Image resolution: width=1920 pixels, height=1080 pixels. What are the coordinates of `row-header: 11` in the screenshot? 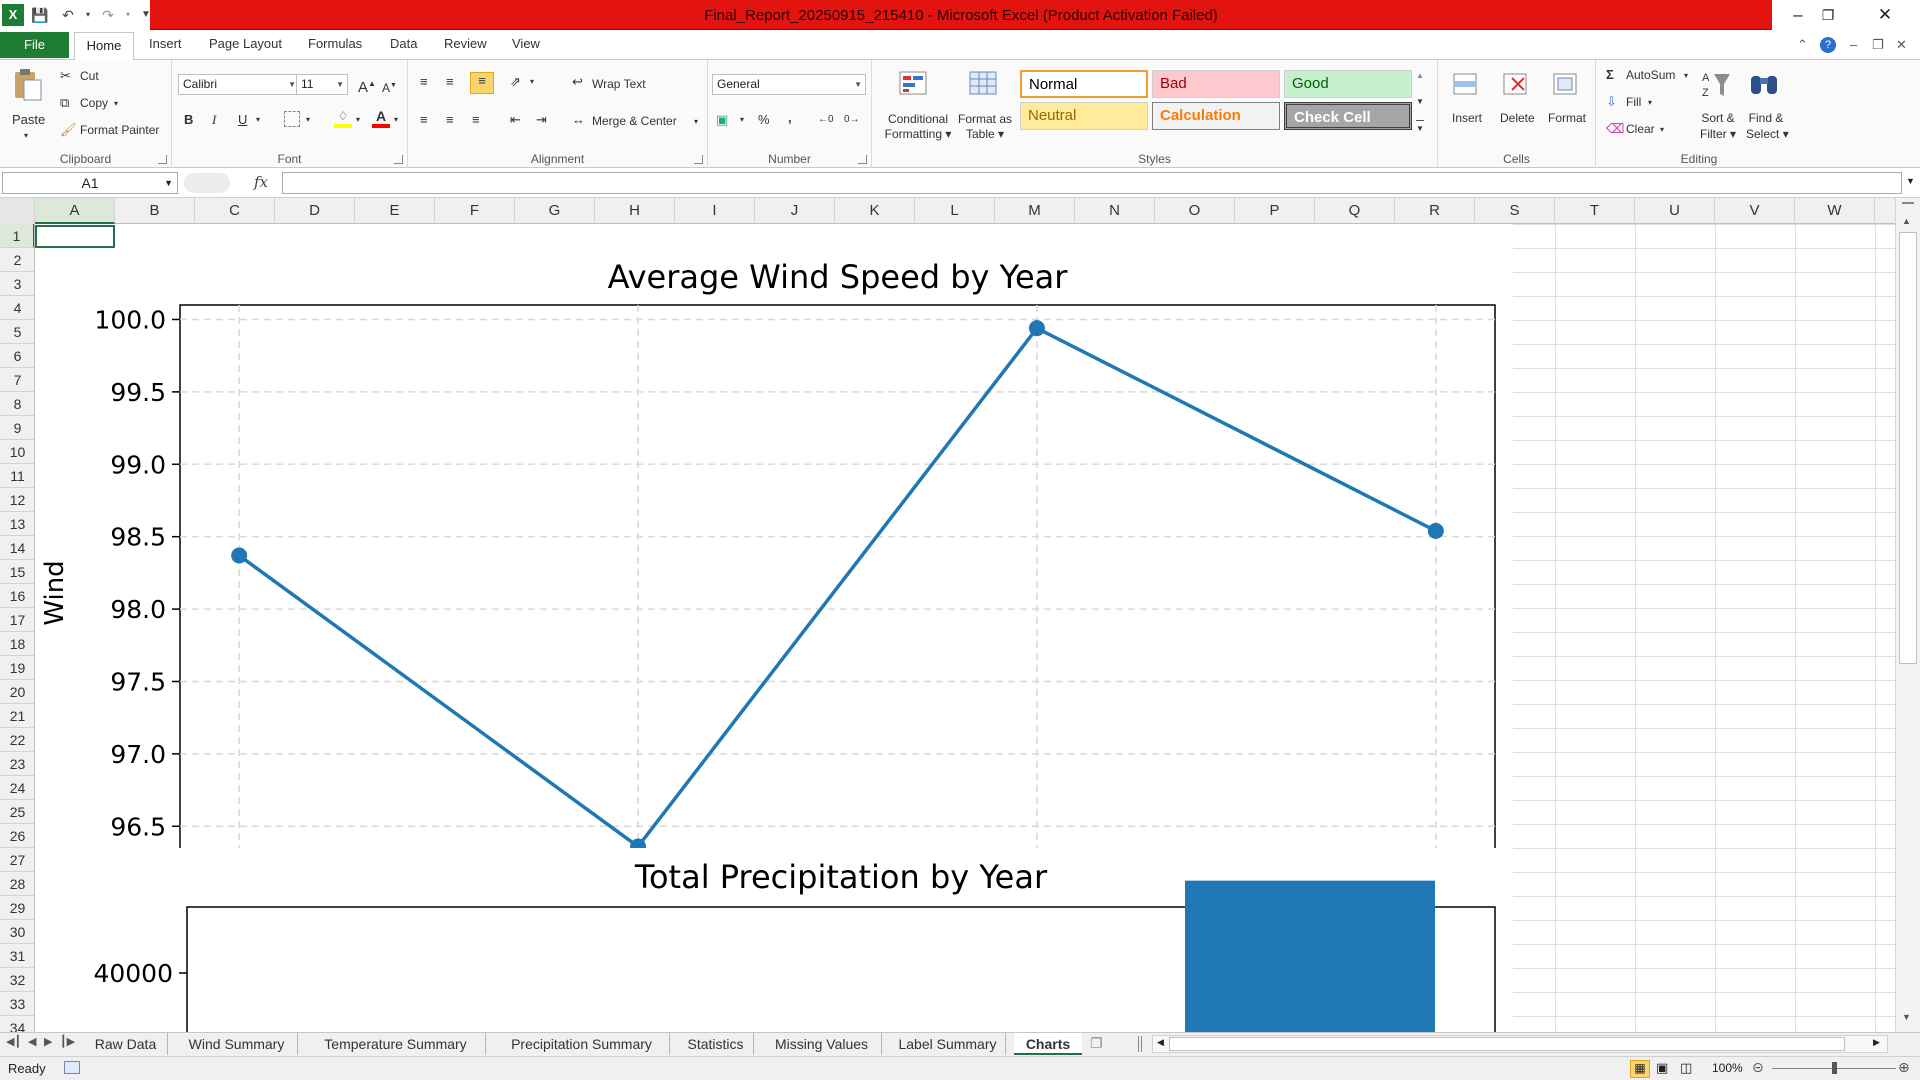 It's located at (17, 476).